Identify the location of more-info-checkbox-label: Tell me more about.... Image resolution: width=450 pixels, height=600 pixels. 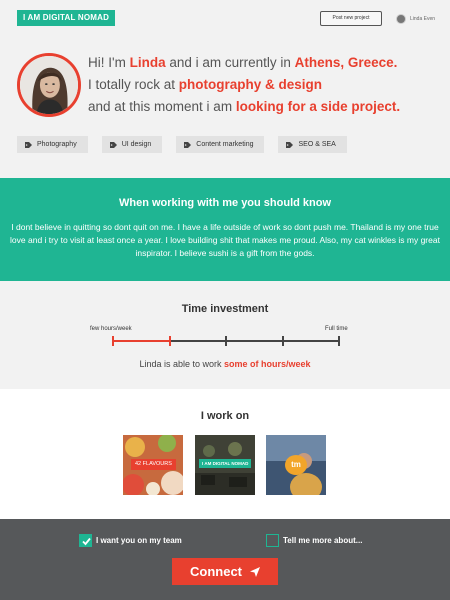
(323, 540).